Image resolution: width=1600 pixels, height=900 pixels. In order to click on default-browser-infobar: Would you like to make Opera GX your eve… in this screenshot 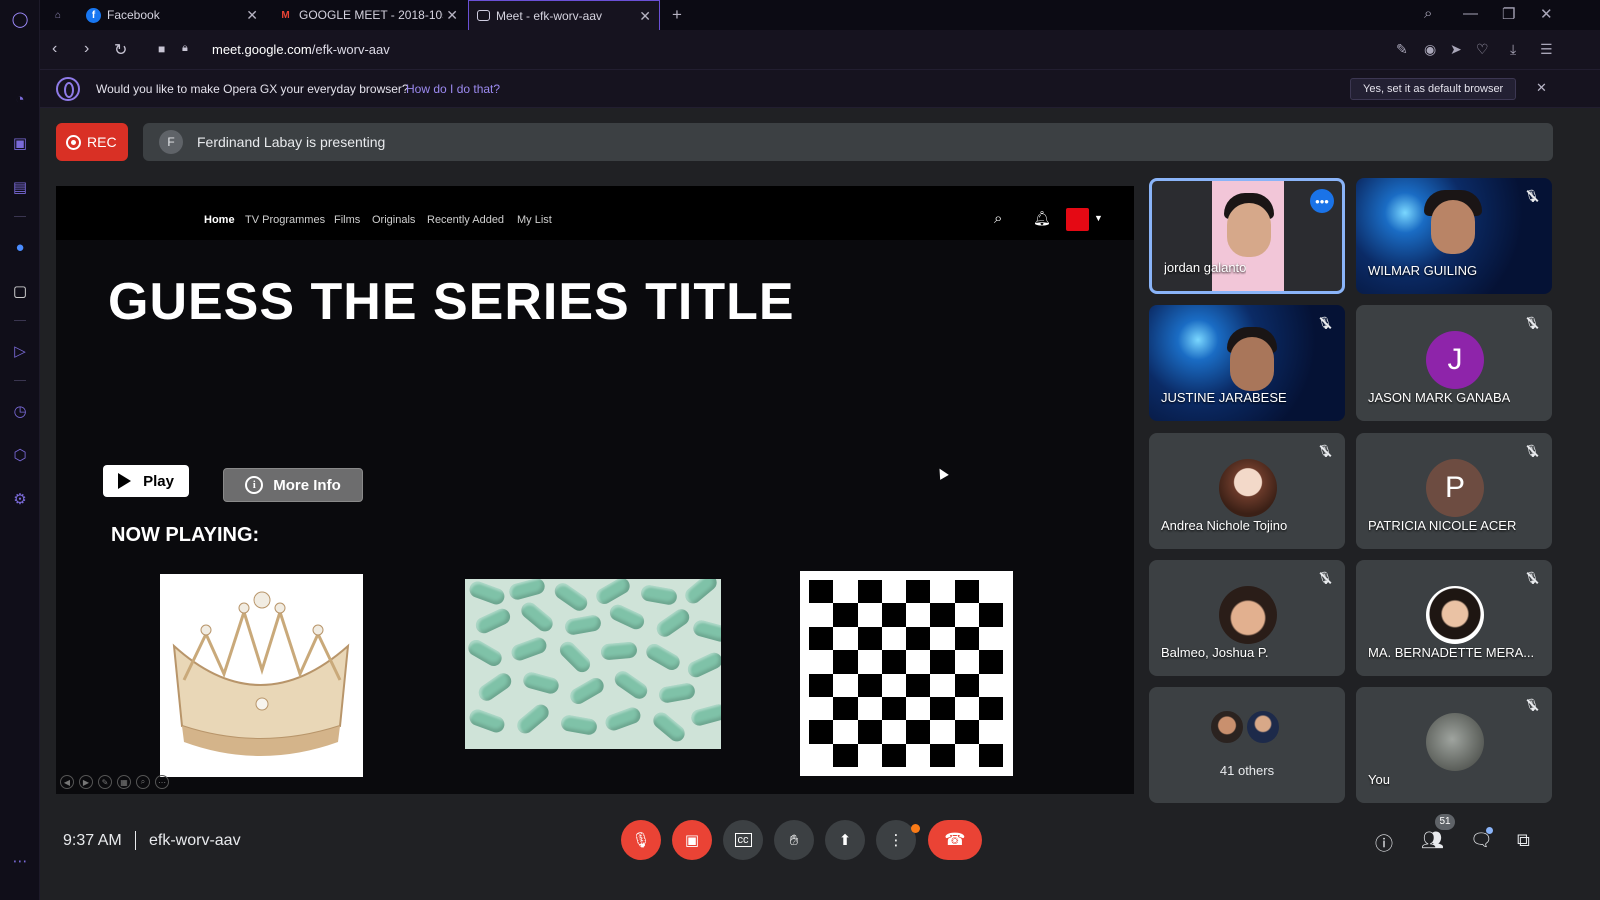, I will do `click(820, 89)`.